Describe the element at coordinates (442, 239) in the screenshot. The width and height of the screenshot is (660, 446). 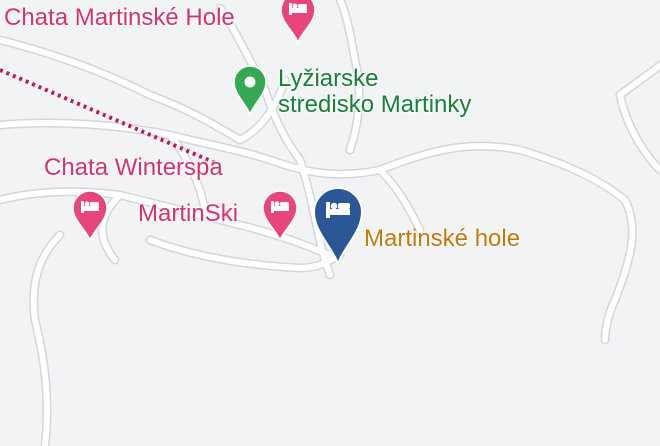
I see `place-label-martinske-hole: Martinské hole` at that location.